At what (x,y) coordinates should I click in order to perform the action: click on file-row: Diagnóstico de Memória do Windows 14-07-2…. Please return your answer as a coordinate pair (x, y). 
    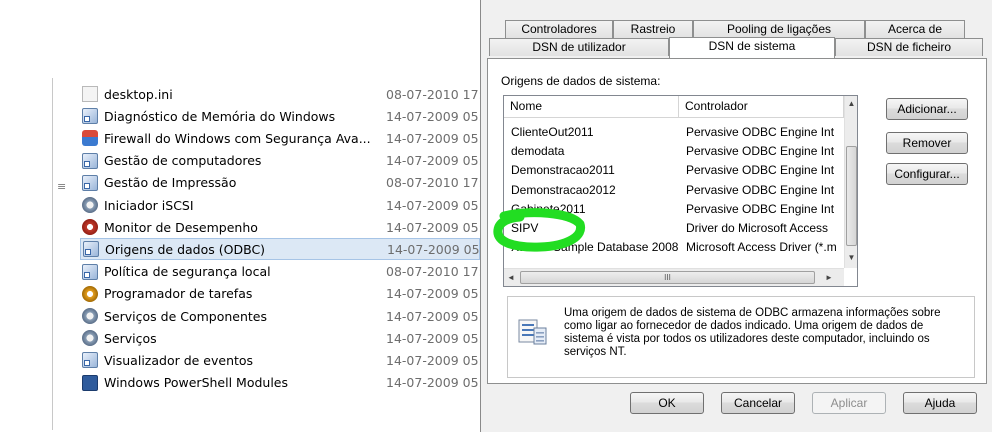
    Looking at the image, I should click on (280, 116).